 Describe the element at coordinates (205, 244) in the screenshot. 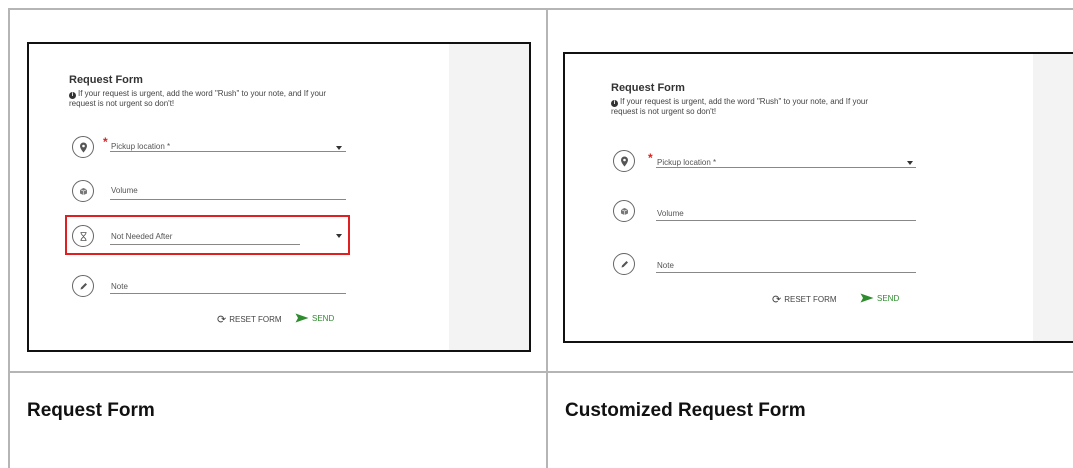

I see `not-needed-after-underline` at that location.